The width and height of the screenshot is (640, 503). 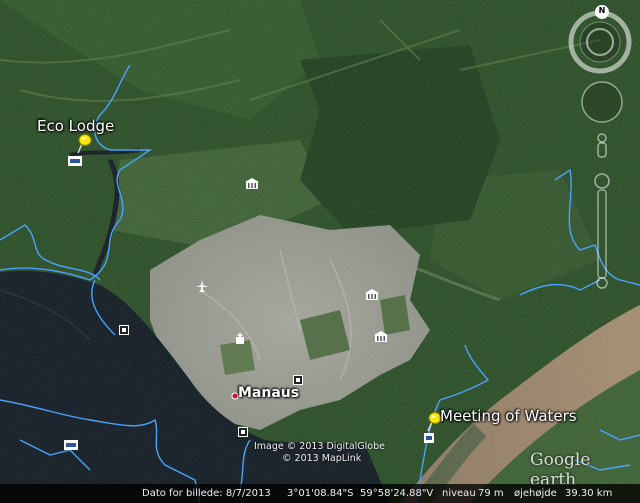 What do you see at coordinates (319, 446) in the screenshot?
I see `copyright-line: Image © 2013 DigitalGlobe` at bounding box center [319, 446].